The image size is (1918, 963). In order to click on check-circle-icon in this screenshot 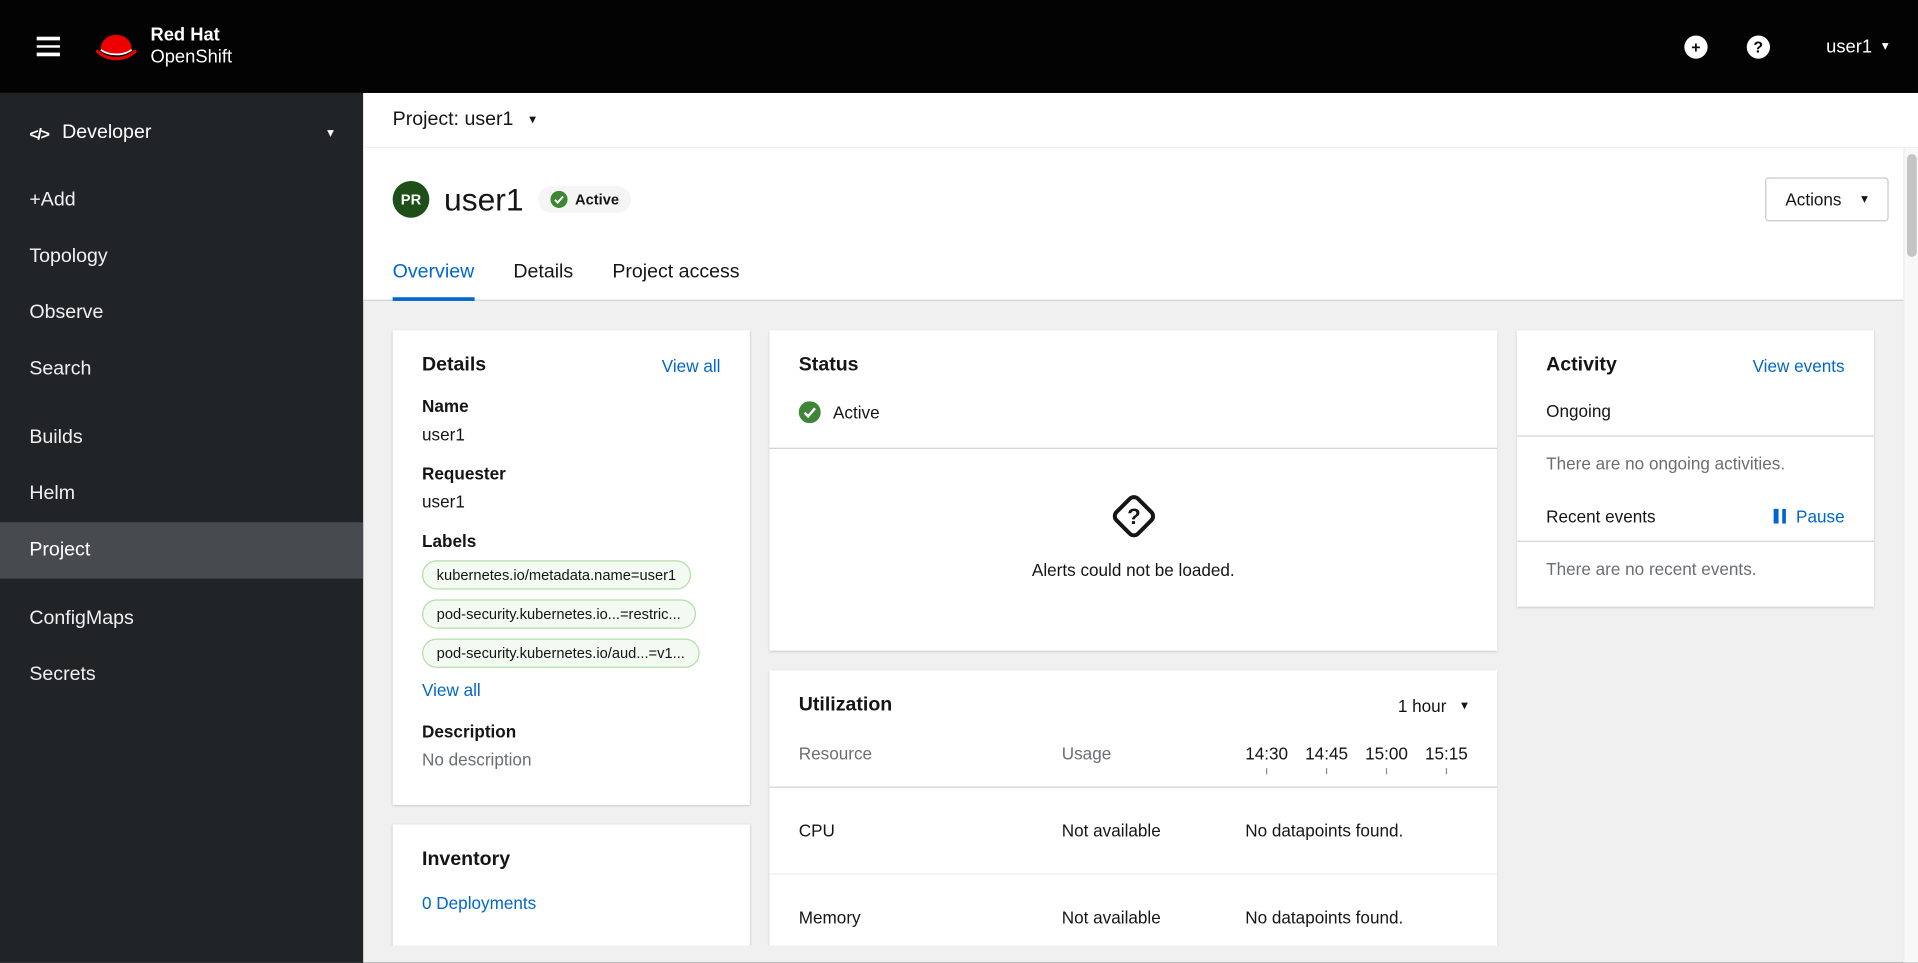, I will do `click(559, 199)`.